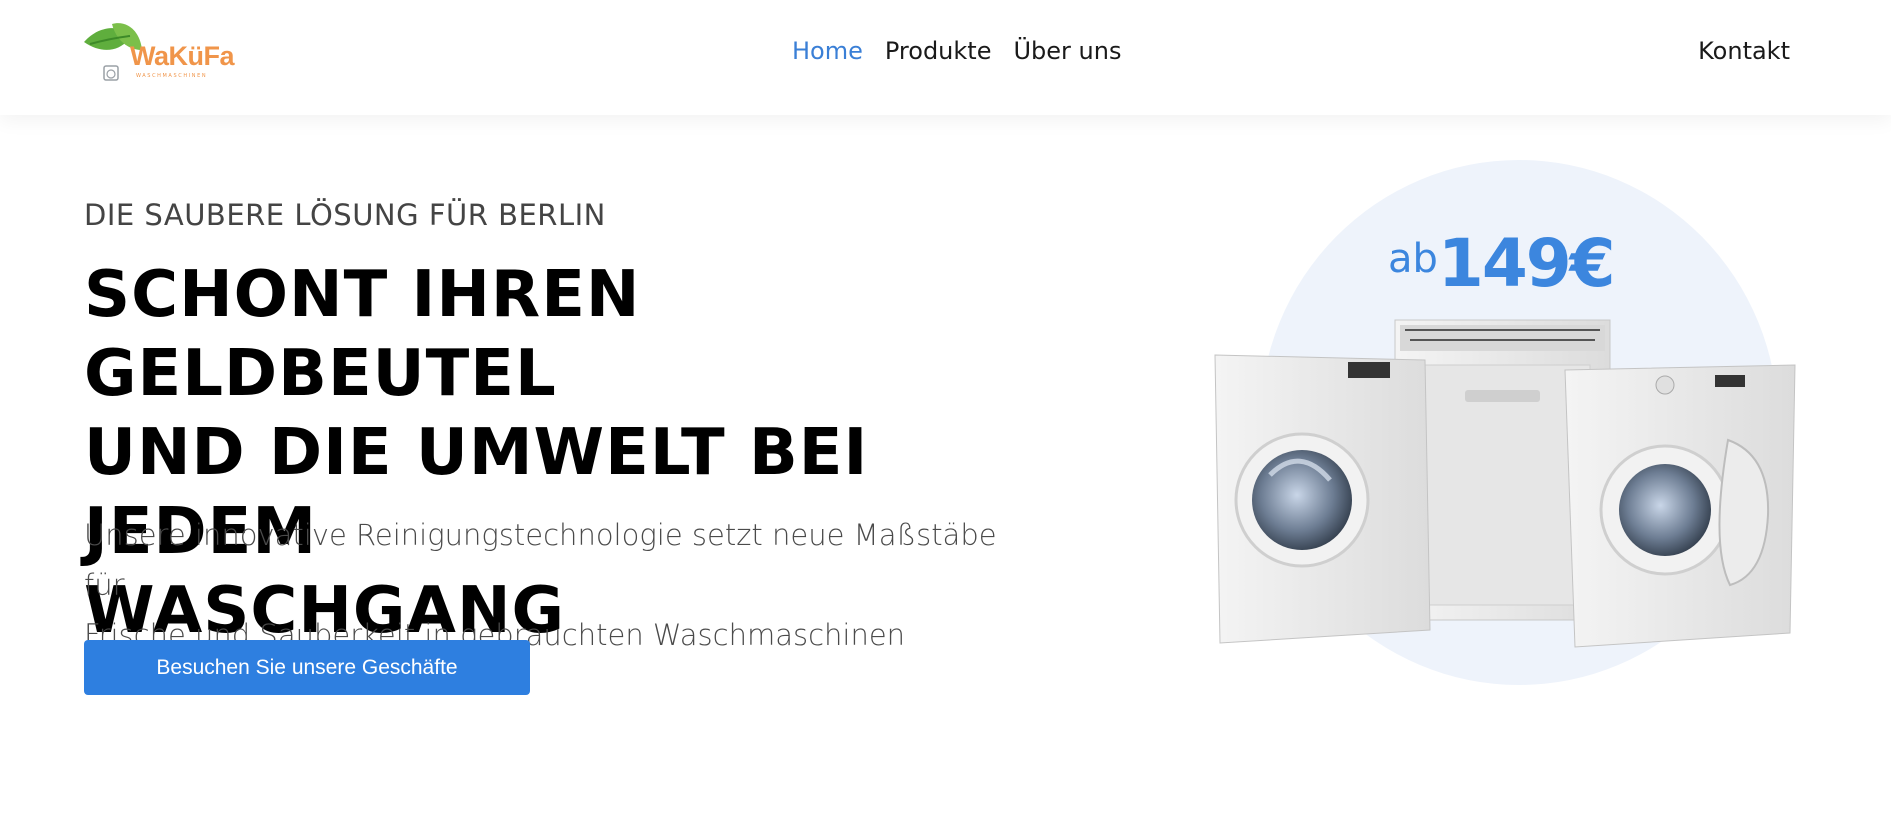 The height and width of the screenshot is (831, 1891). I want to click on nav-ueber-uns: Über uns, so click(1067, 55).